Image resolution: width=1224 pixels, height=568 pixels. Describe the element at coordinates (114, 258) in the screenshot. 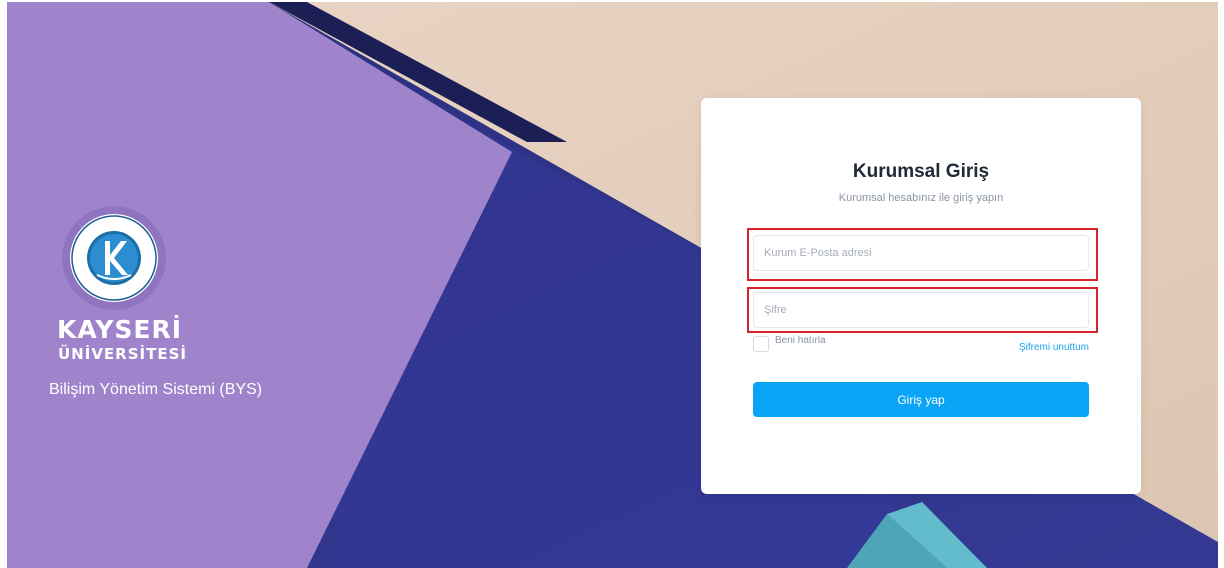

I see `university-logo-icon` at that location.